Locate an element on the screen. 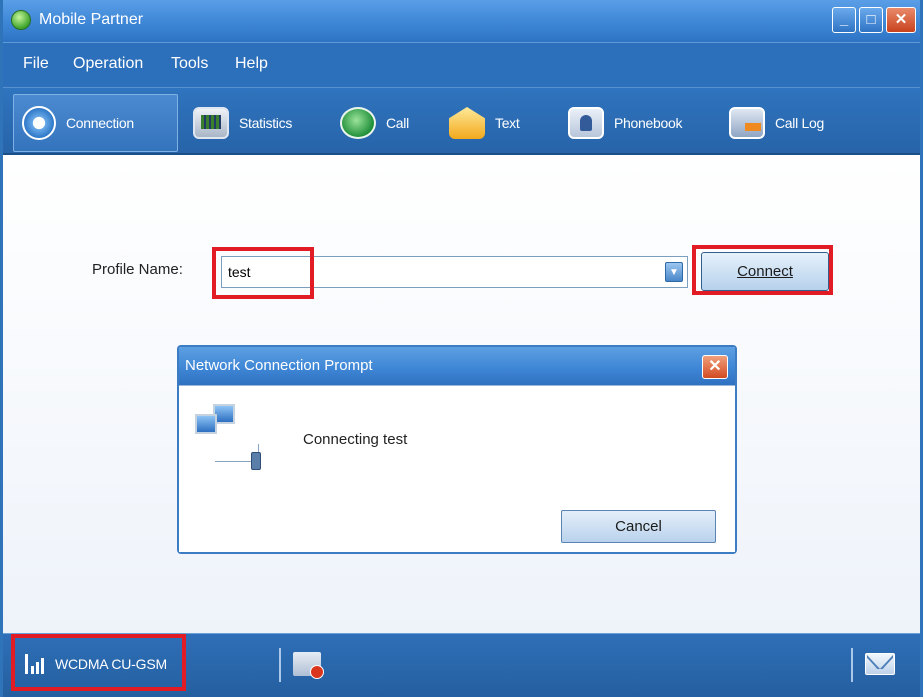  tab-text: Text is located at coordinates (484, 123).